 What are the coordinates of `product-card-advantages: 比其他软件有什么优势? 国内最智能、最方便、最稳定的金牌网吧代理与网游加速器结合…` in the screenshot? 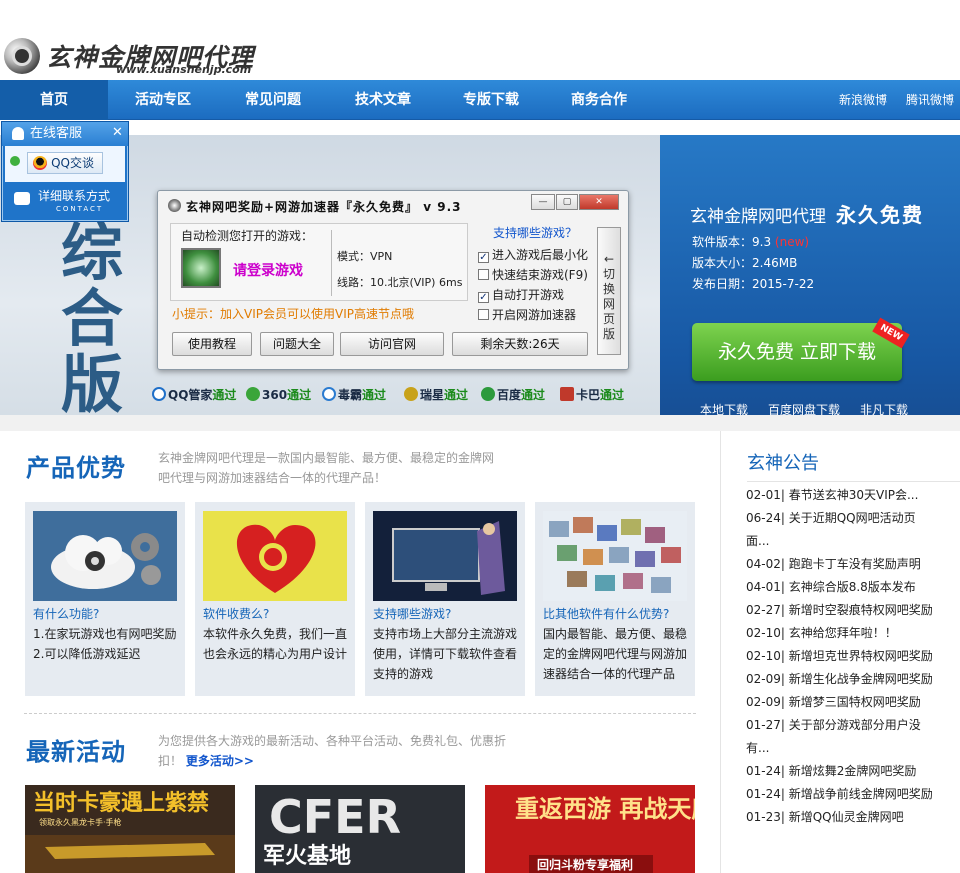 It's located at (615, 599).